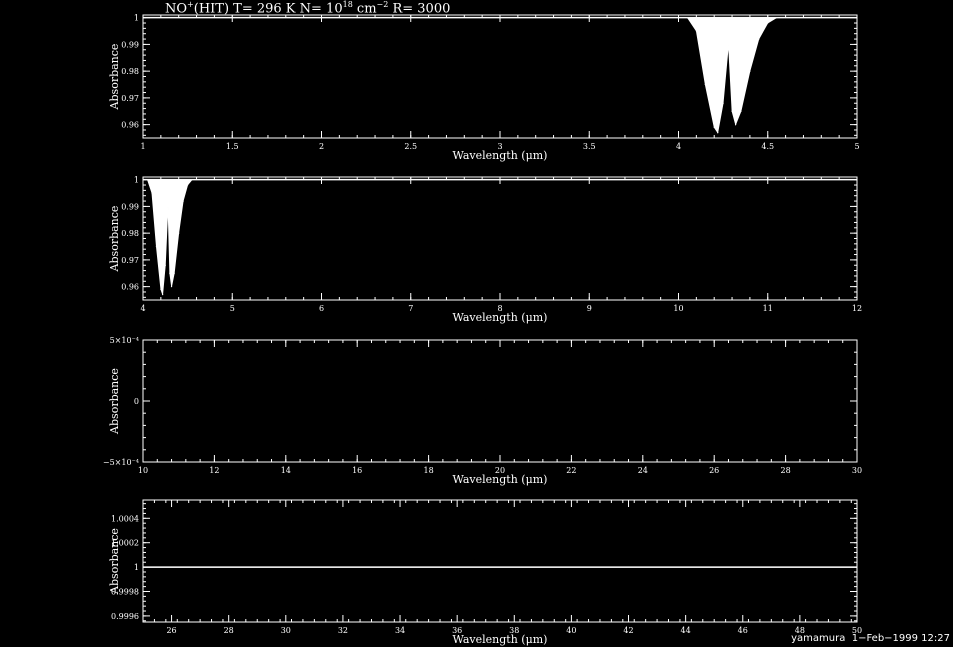 The height and width of the screenshot is (647, 953). What do you see at coordinates (571, 470) in the screenshot?
I see `x-tick-label: 22` at bounding box center [571, 470].